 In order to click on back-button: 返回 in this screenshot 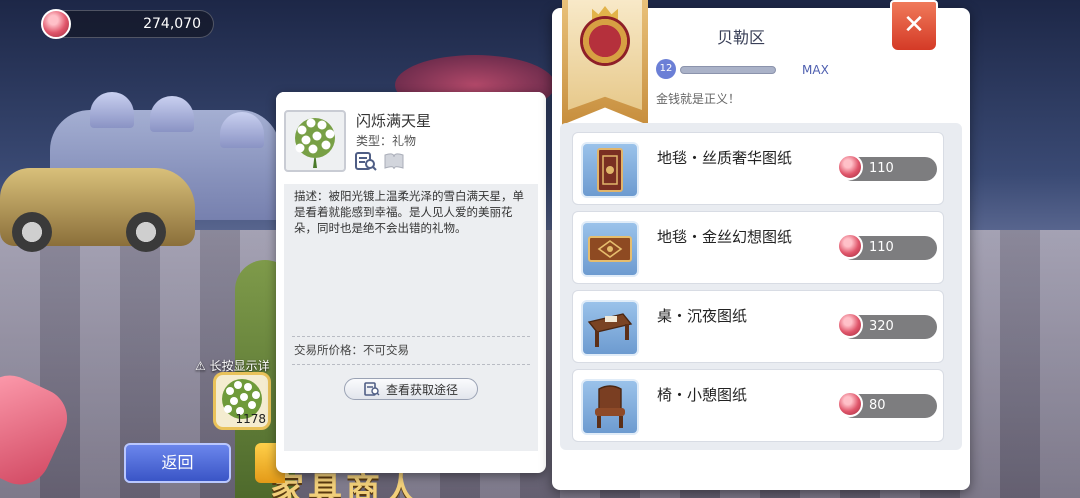, I will do `click(177, 463)`.